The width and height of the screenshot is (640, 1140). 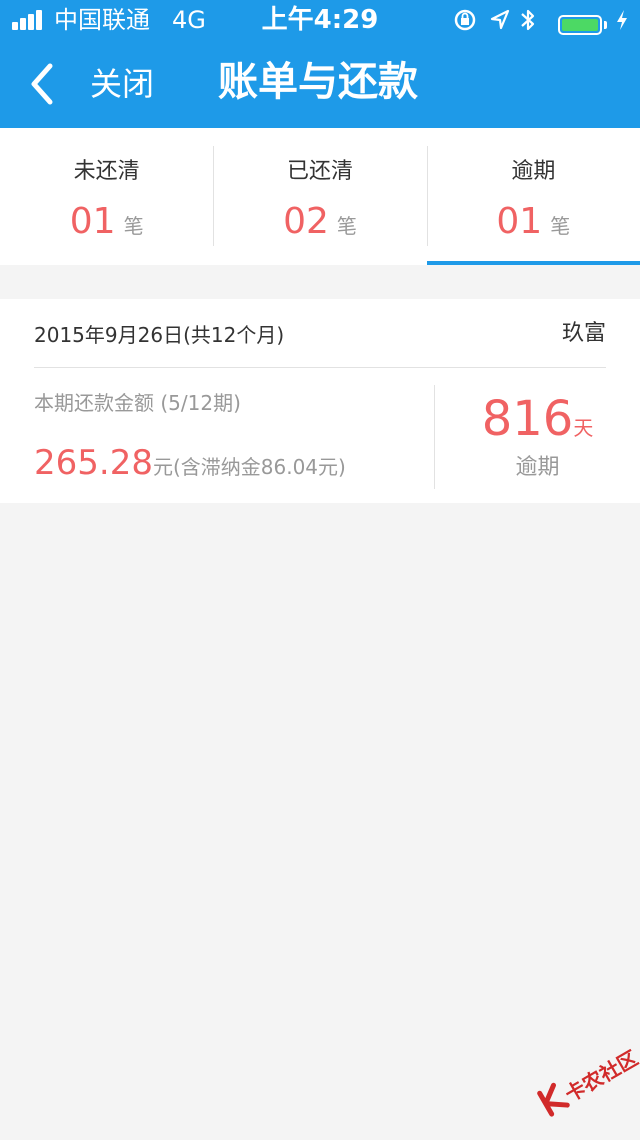 What do you see at coordinates (600, 1076) in the screenshot?
I see `watermark-text: 卡农社区` at bounding box center [600, 1076].